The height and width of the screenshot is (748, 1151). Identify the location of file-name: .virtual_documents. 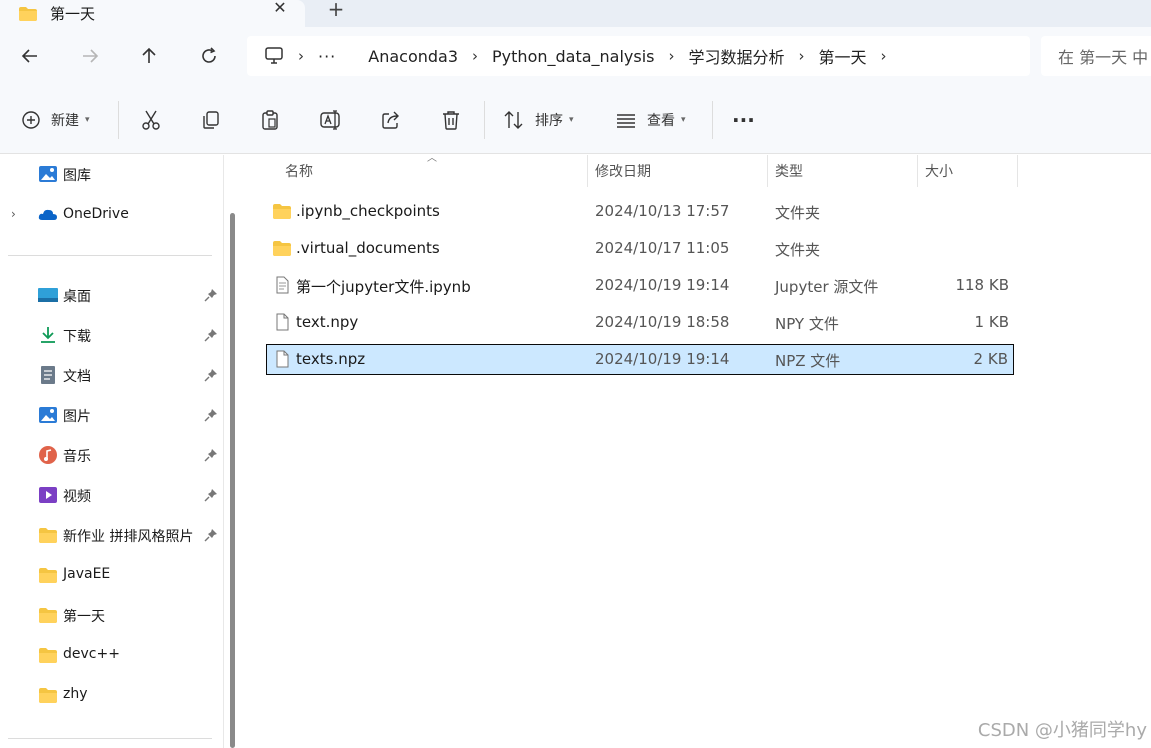
(368, 248).